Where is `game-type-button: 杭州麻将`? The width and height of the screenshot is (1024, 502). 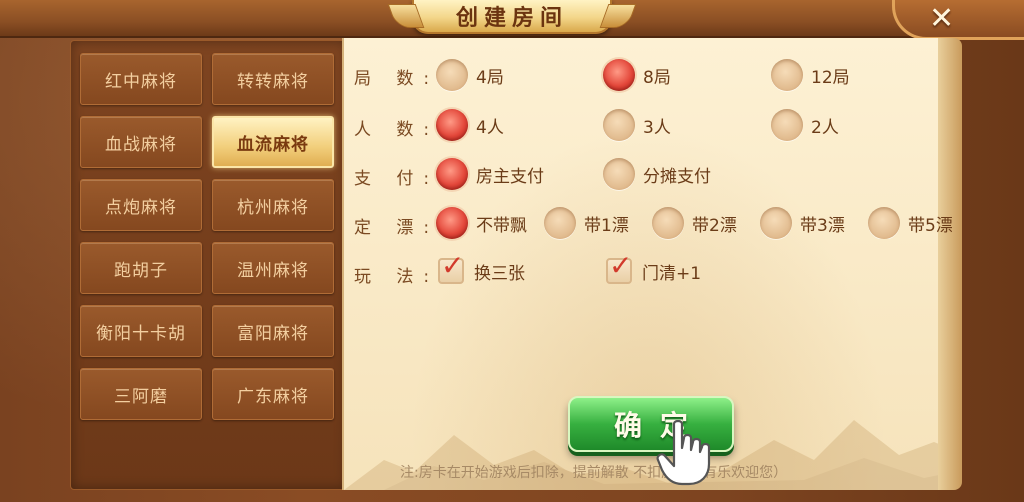 game-type-button: 杭州麻将 is located at coordinates (273, 205).